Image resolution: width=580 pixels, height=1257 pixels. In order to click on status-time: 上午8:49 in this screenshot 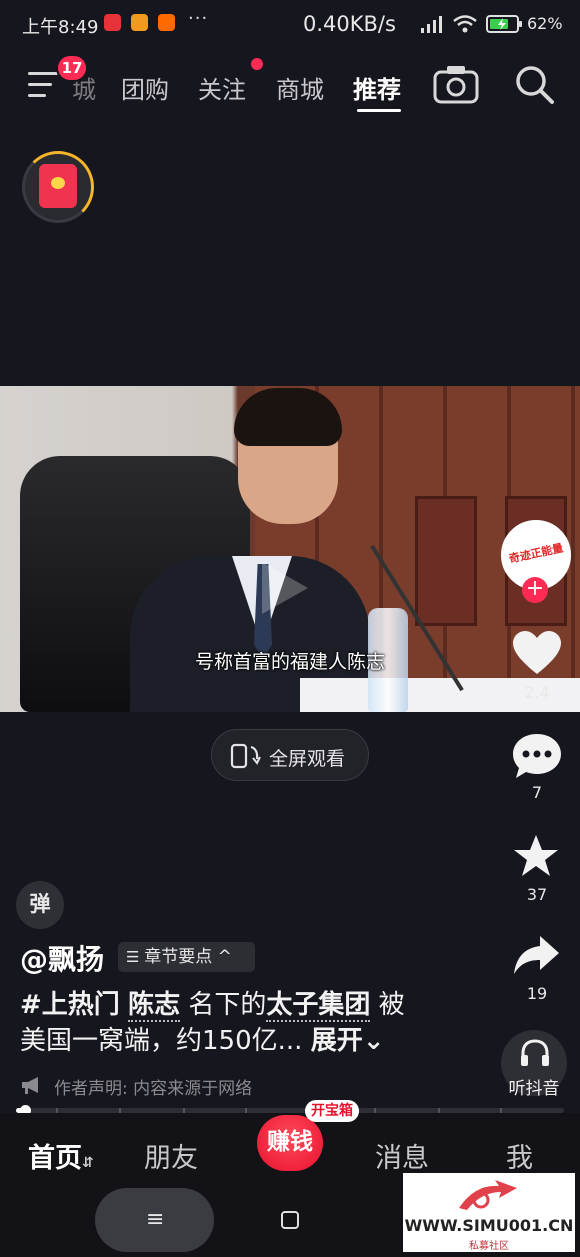, I will do `click(60, 27)`.